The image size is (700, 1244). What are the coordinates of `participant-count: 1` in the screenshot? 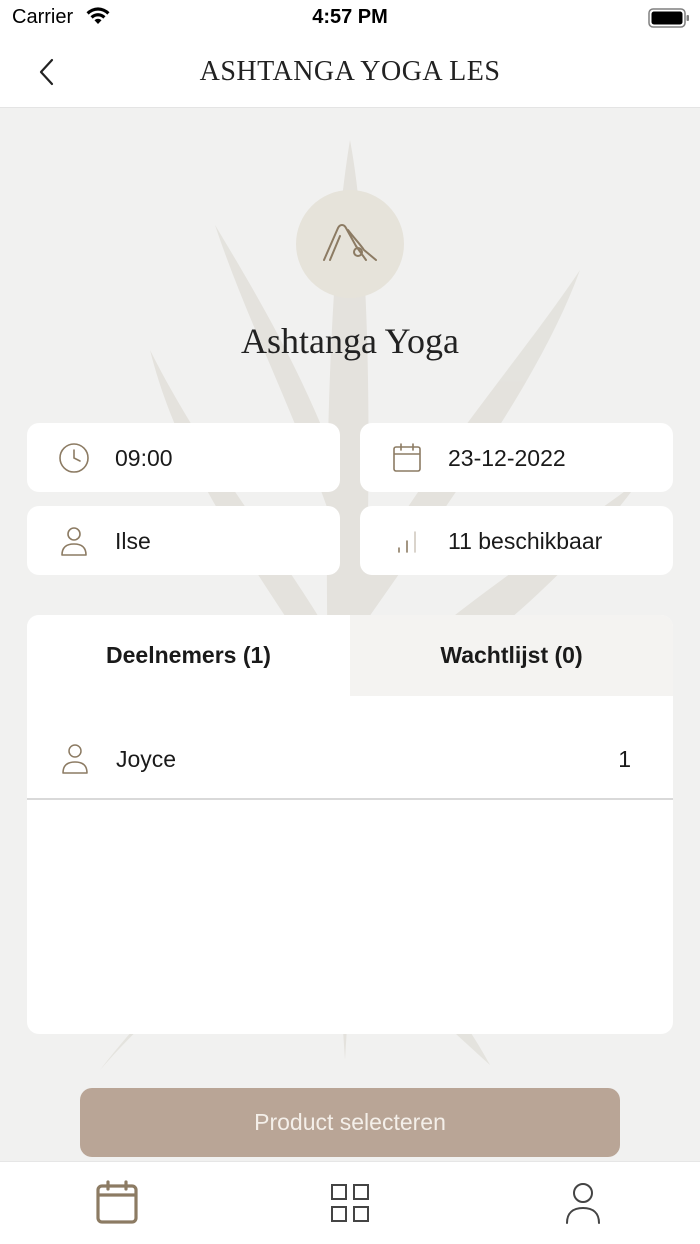 It's located at (624, 759).